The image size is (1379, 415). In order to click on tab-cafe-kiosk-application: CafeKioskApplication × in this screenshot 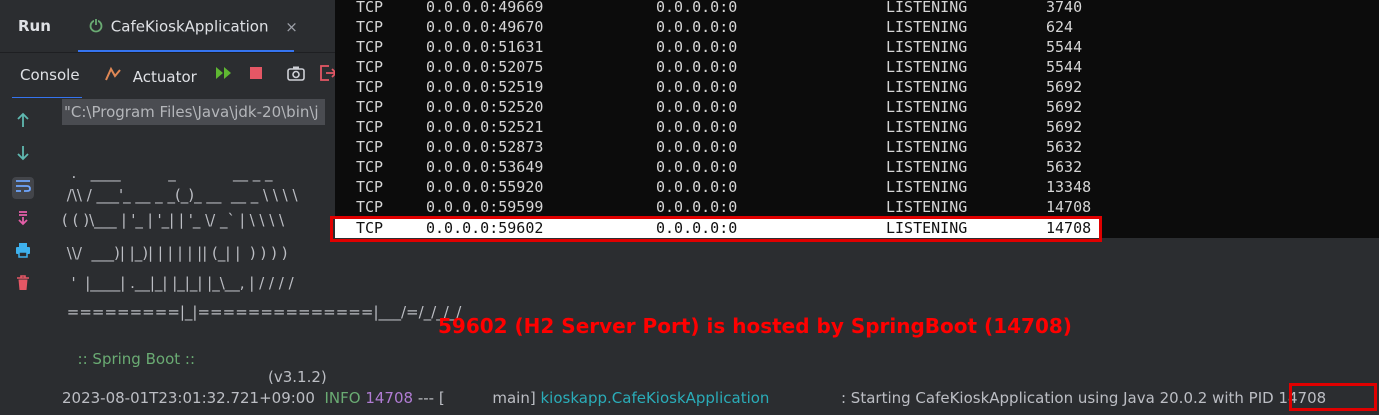, I will do `click(193, 27)`.